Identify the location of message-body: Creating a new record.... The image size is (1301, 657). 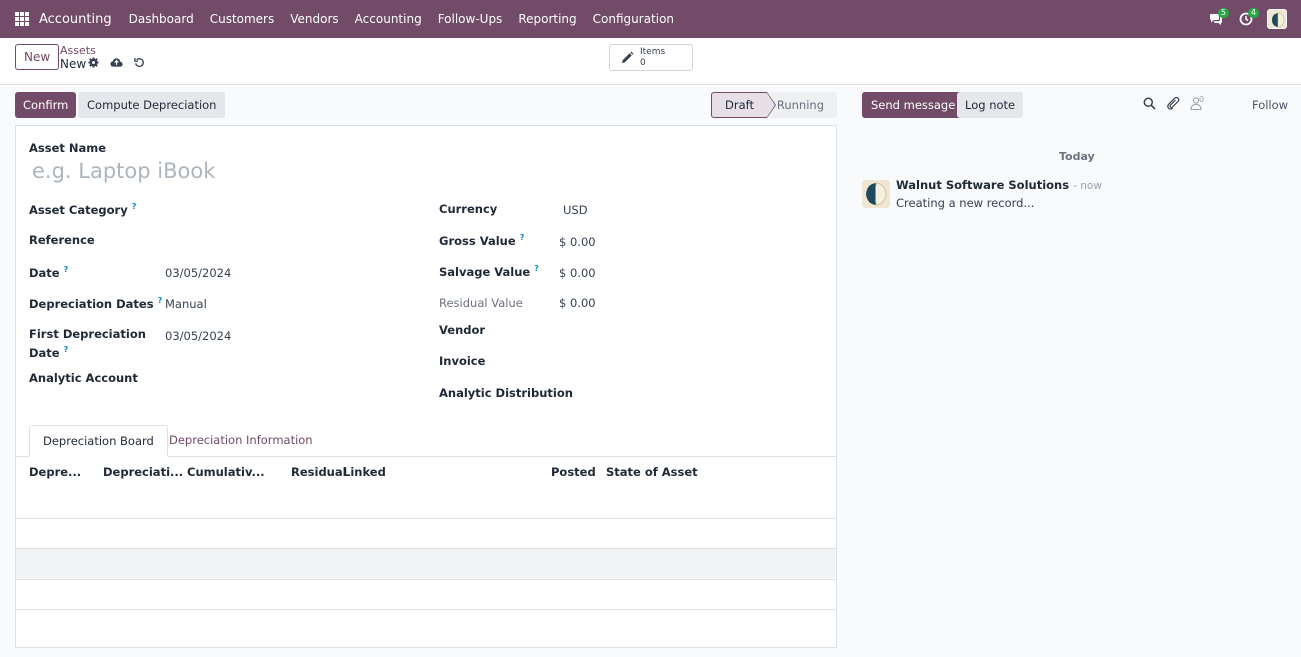
(965, 203).